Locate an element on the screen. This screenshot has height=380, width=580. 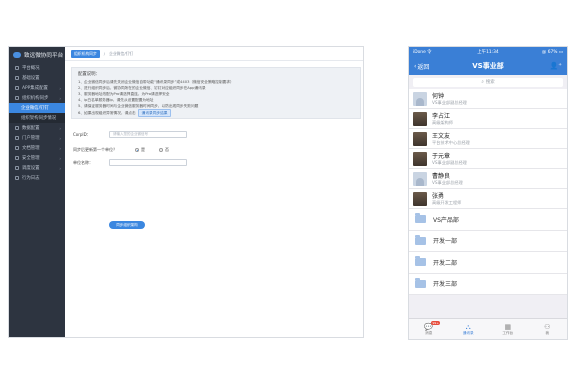
sidebar-item-7: 门户管理 › is located at coordinates (37, 138).